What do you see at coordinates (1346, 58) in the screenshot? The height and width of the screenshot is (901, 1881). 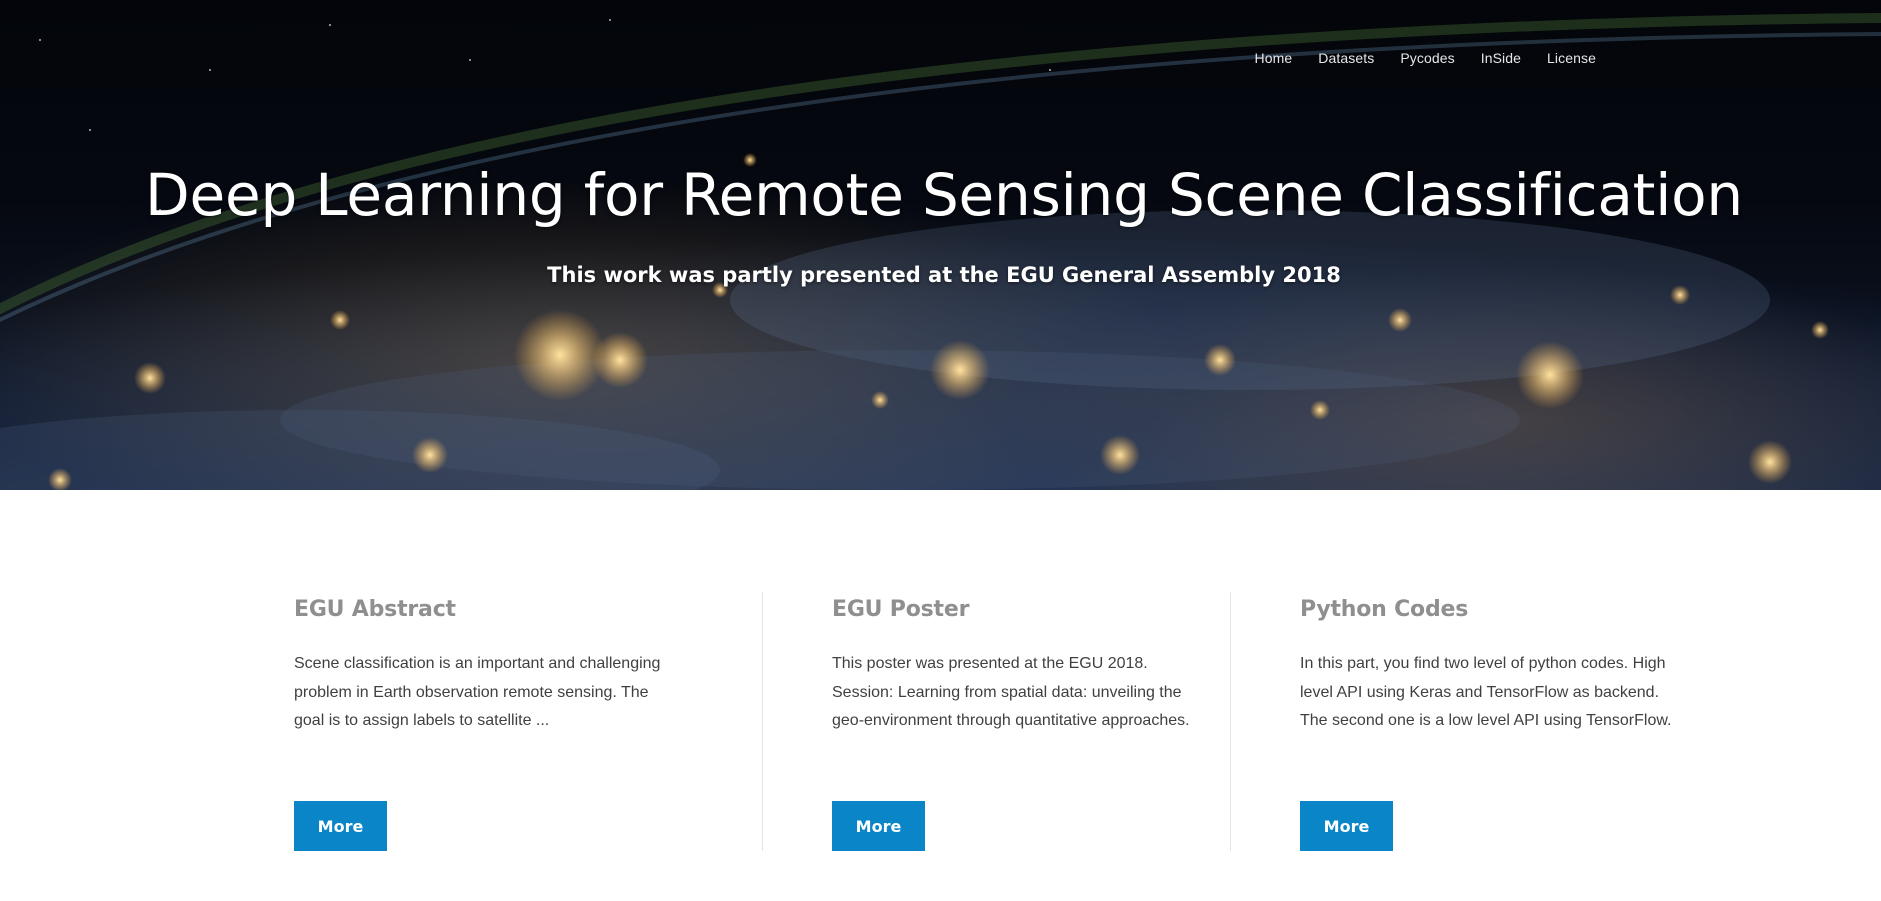 I see `nav-datasets-link: Datasets` at bounding box center [1346, 58].